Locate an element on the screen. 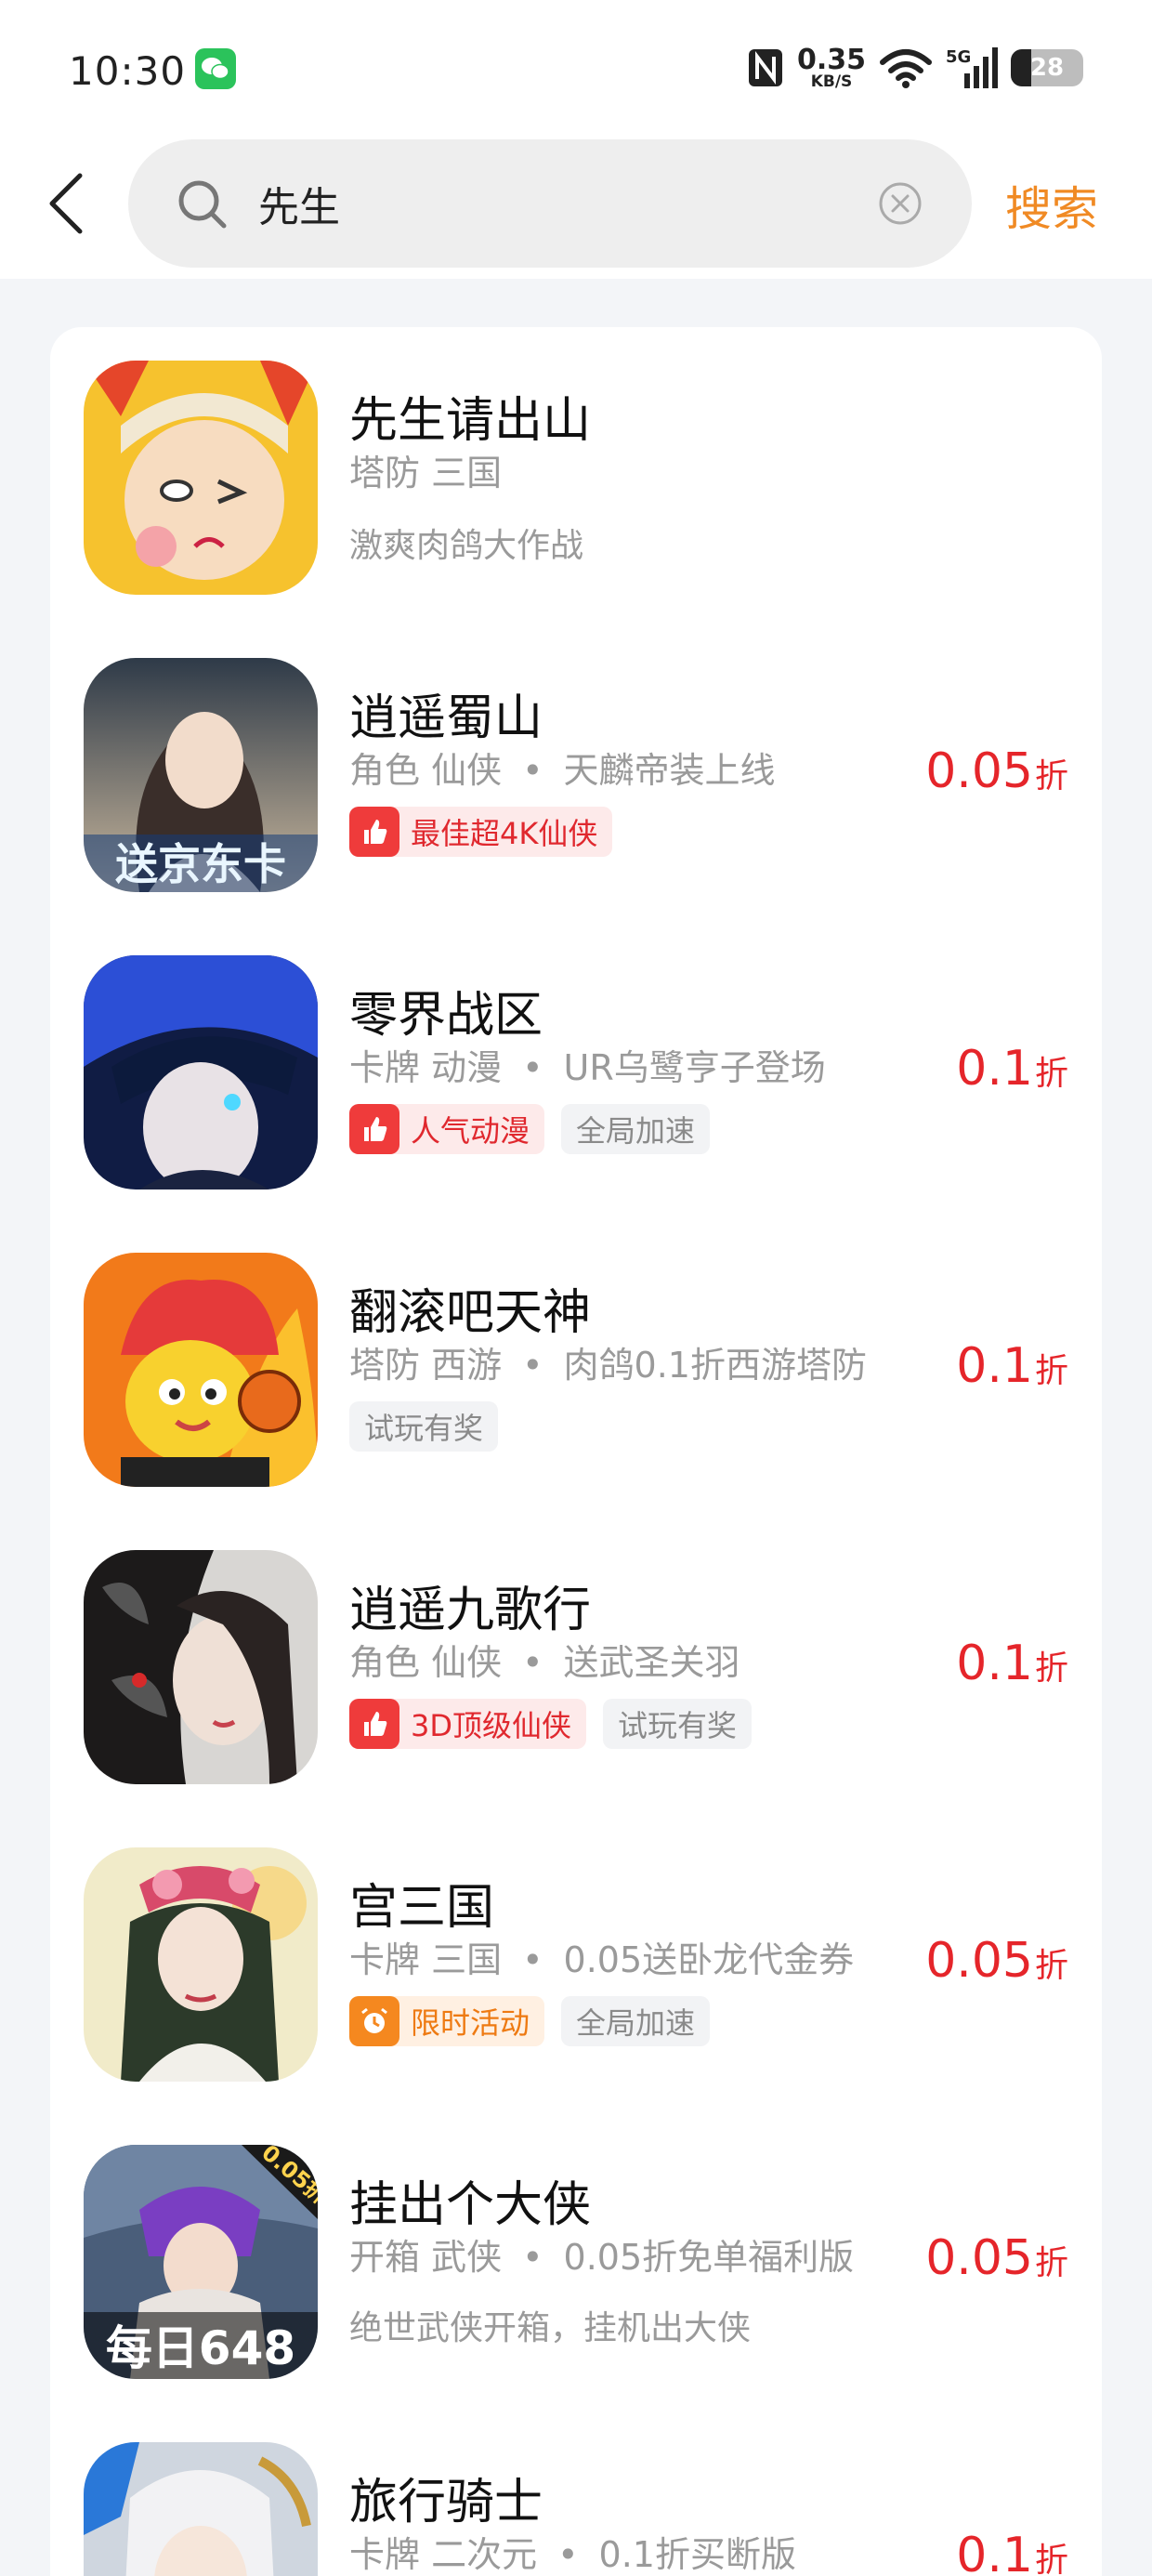 The image size is (1152, 2576). status-bar: 10:30 0.35 KB/S 5G 28 is located at coordinates (576, 69).